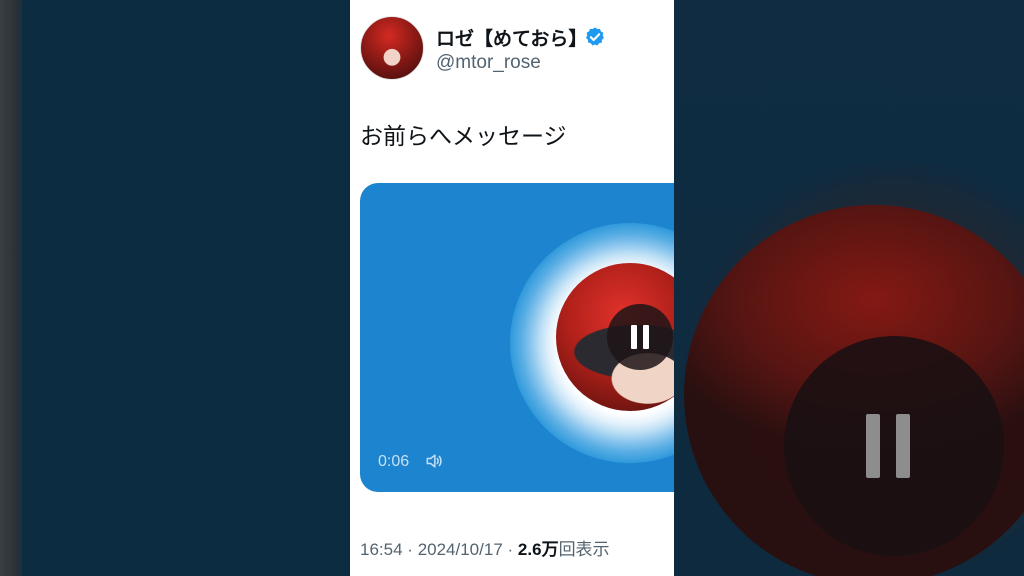 Image resolution: width=1024 pixels, height=576 pixels. Describe the element at coordinates (434, 461) in the screenshot. I see `volume-icon` at that location.